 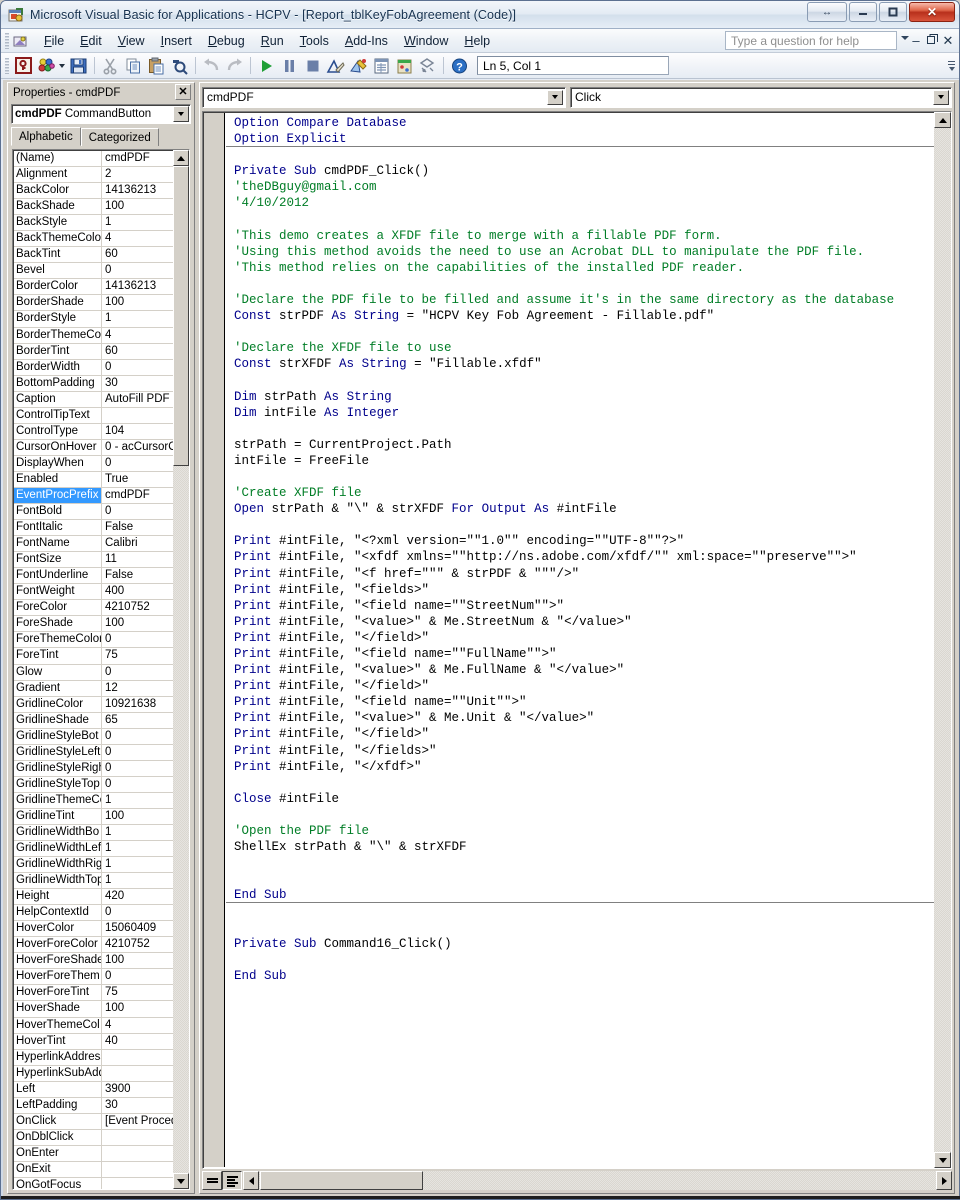 What do you see at coordinates (93, 624) in the screenshot?
I see `property-row: ForeShade 100` at bounding box center [93, 624].